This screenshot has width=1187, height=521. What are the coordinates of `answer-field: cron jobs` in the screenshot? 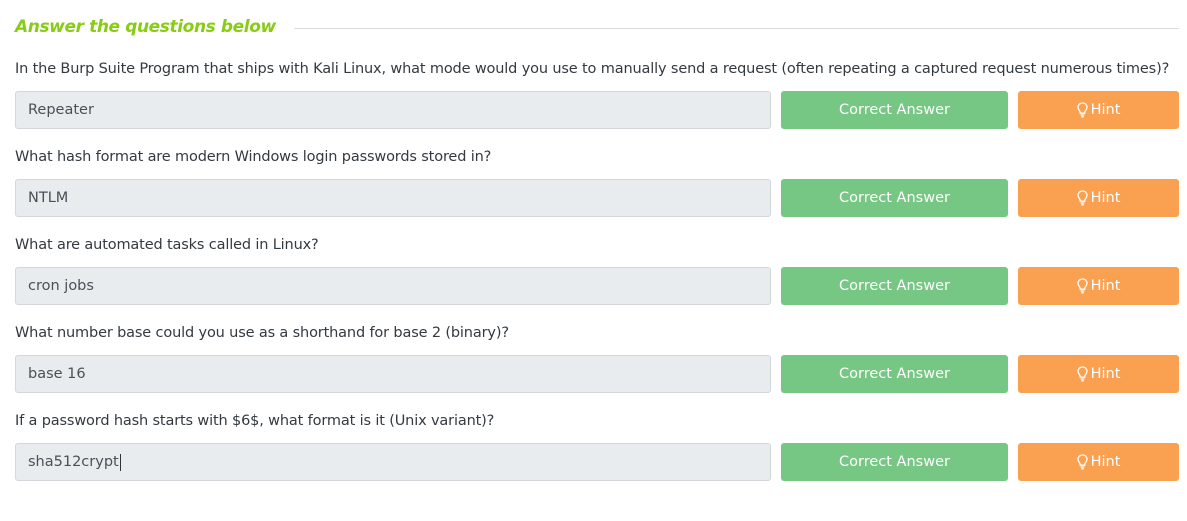 It's located at (393, 286).